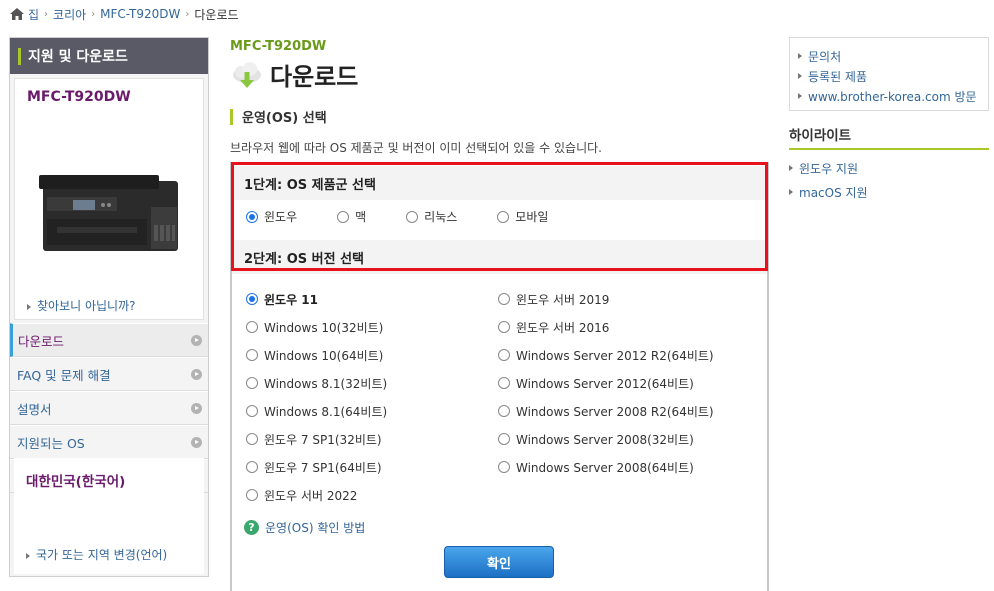 Image resolution: width=994 pixels, height=591 pixels. Describe the element at coordinates (316, 327) in the screenshot. I see `os-version-option: Windows 10(32비트)` at that location.